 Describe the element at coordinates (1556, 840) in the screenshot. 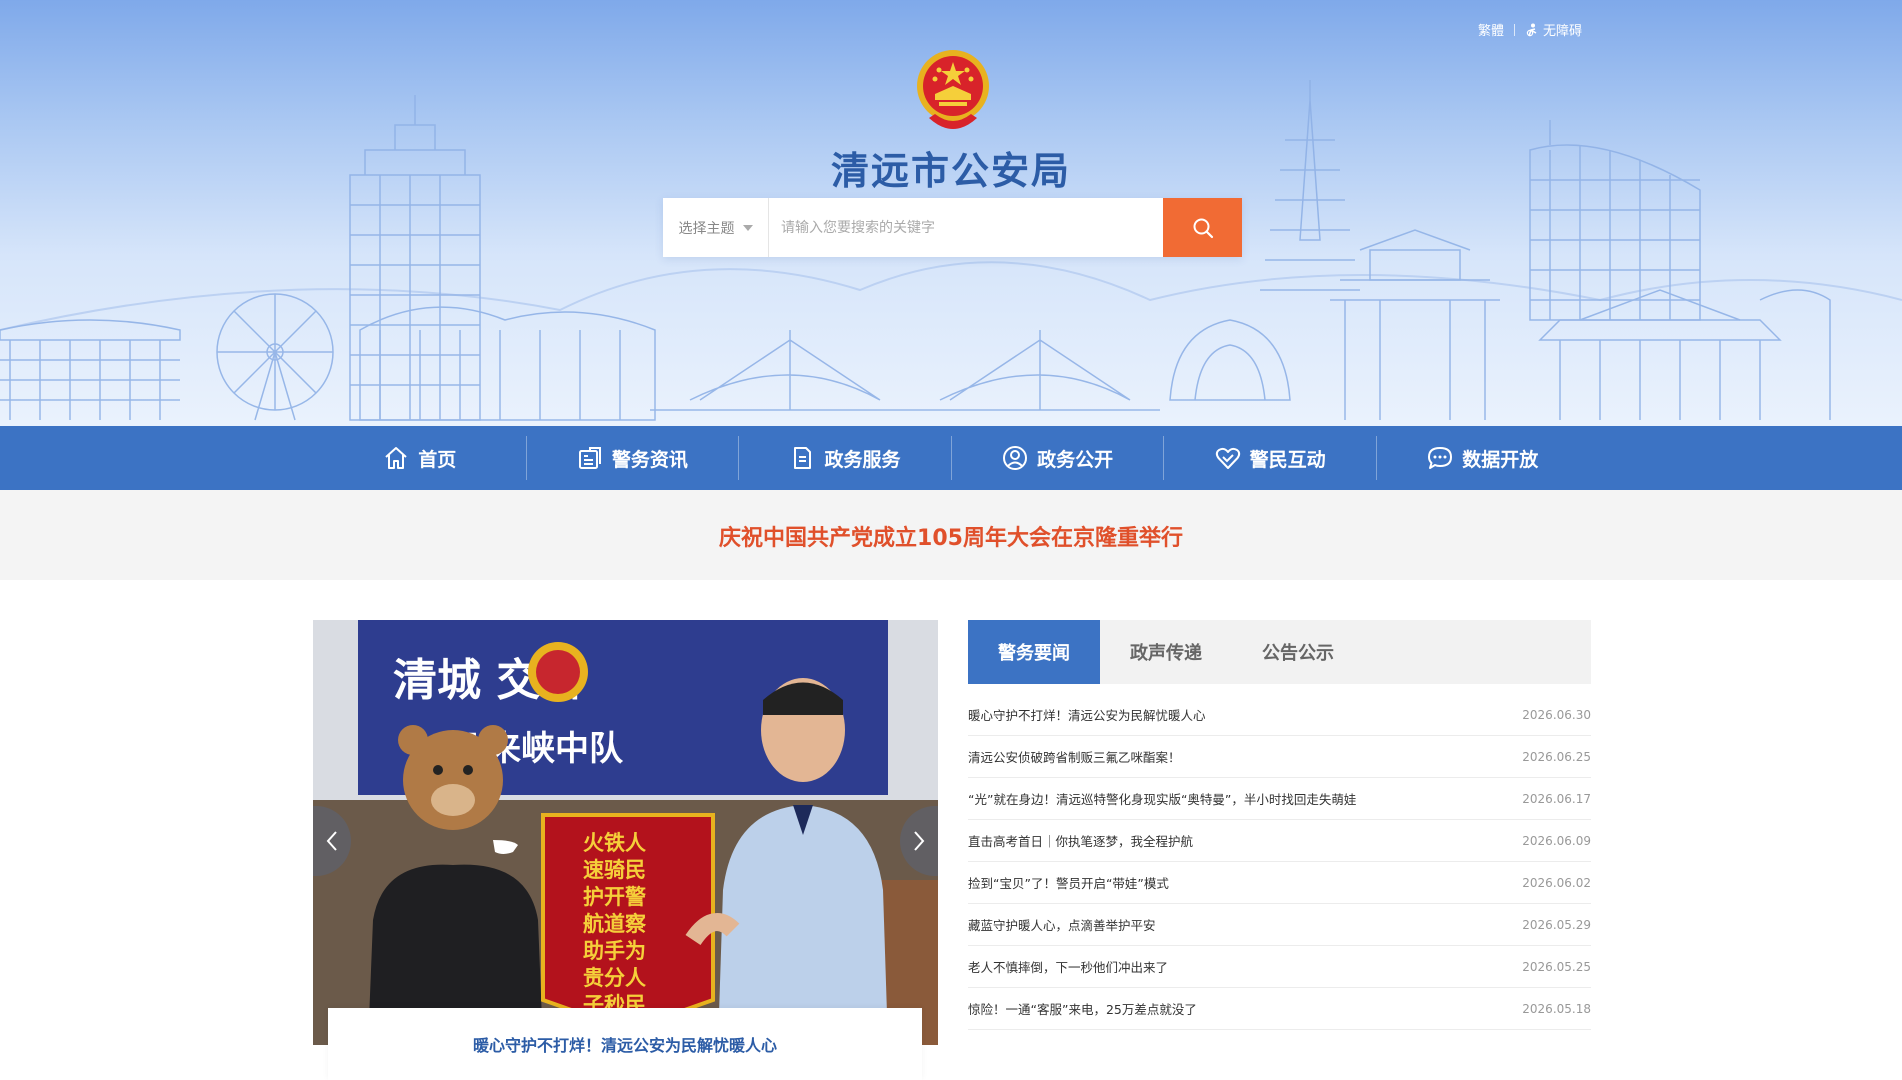

I see `news-date: 2026.06.09` at that location.